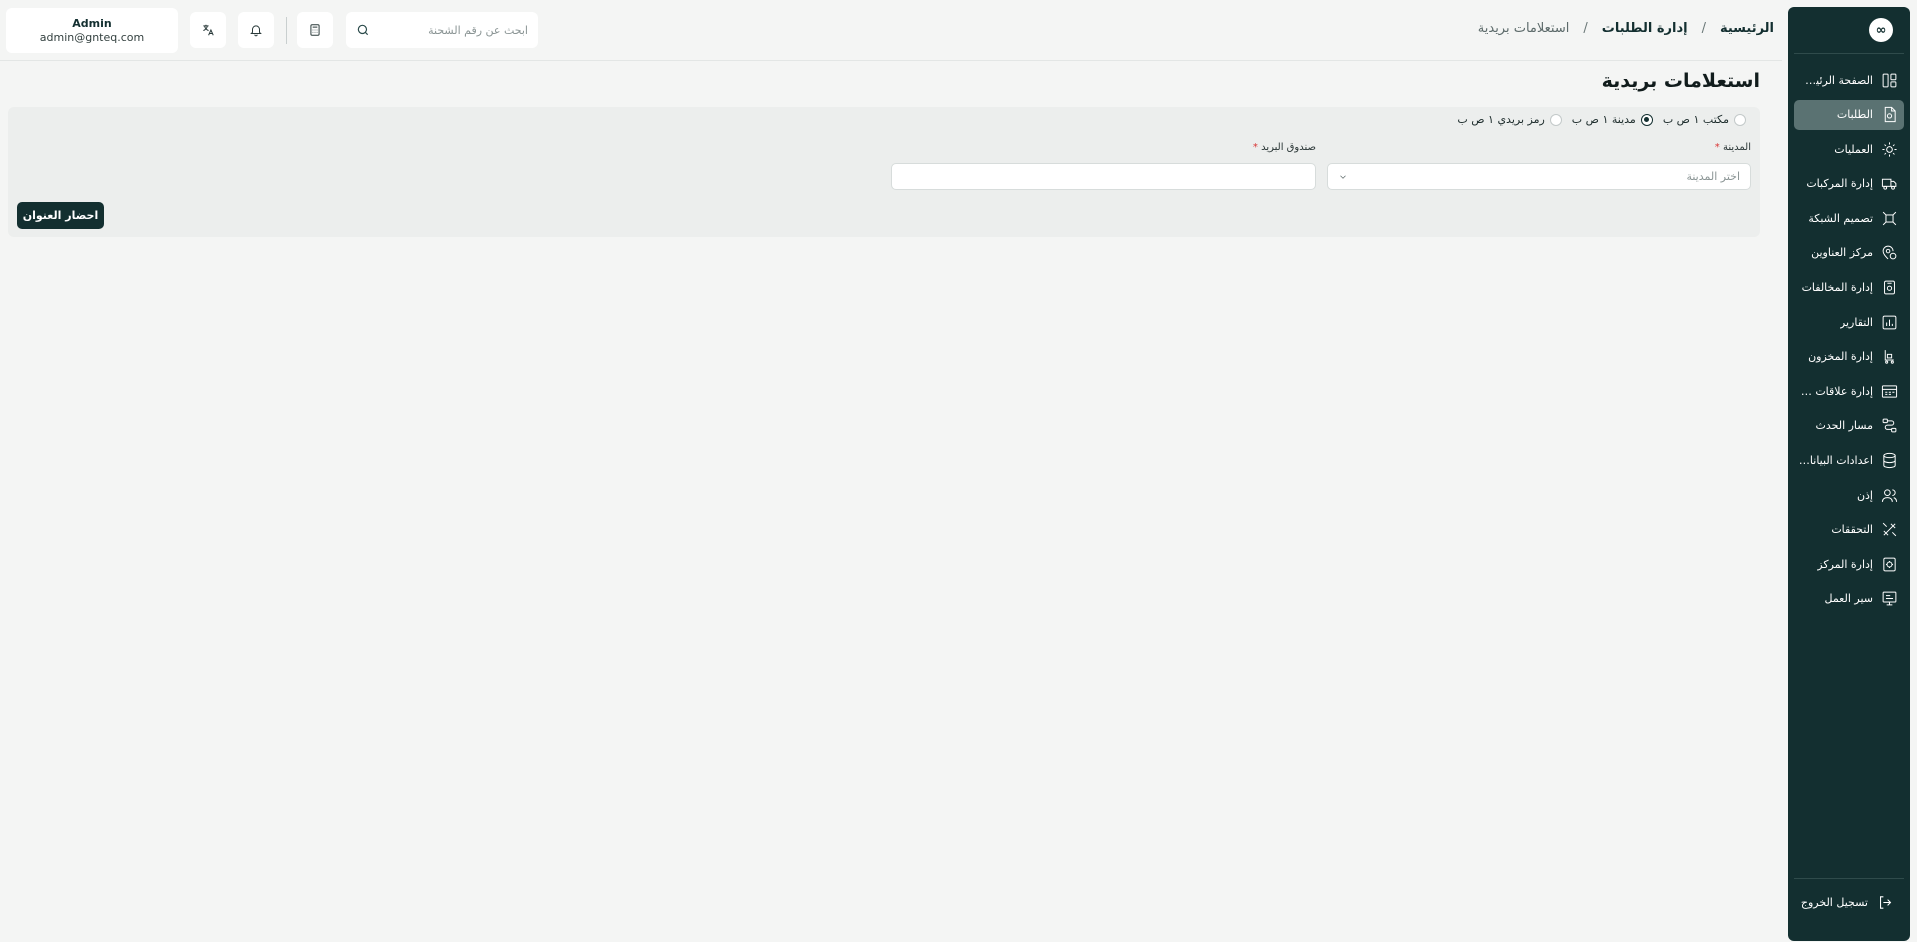  I want to click on notifications-button, so click(256, 30).